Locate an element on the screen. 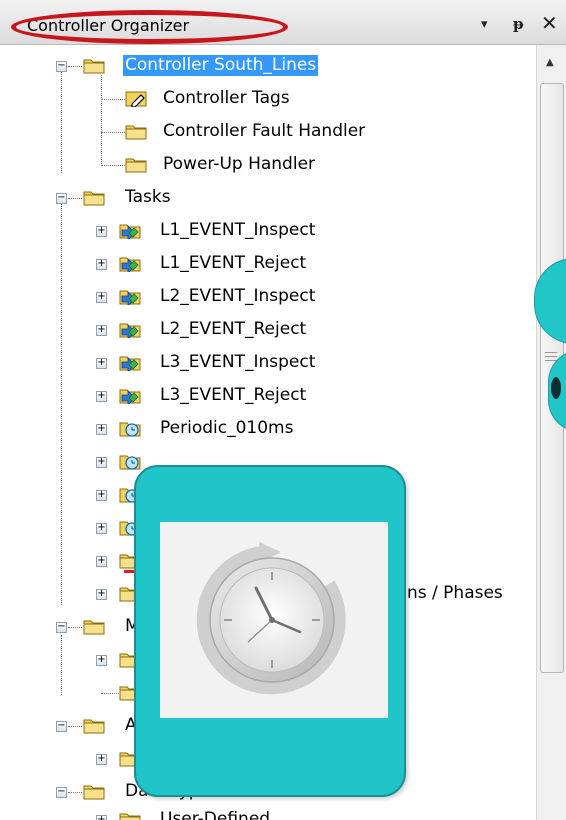 This screenshot has width=566, height=820. tree-item-controller-tags: Controller Tags is located at coordinates (268, 99).